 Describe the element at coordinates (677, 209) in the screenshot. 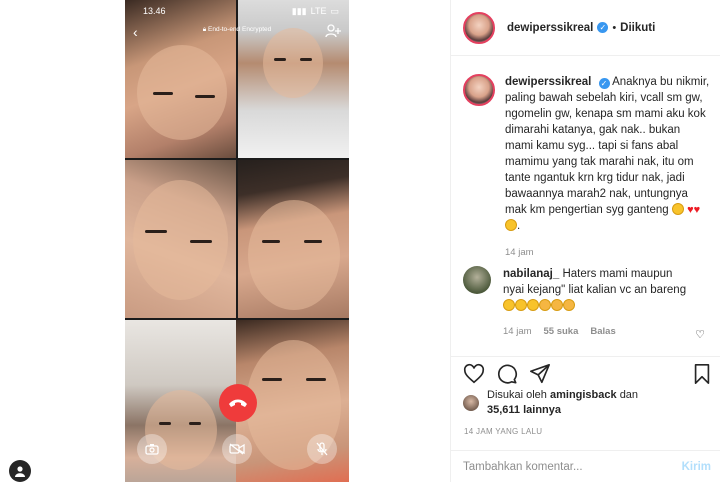

I see `smile-emoji-icon` at that location.